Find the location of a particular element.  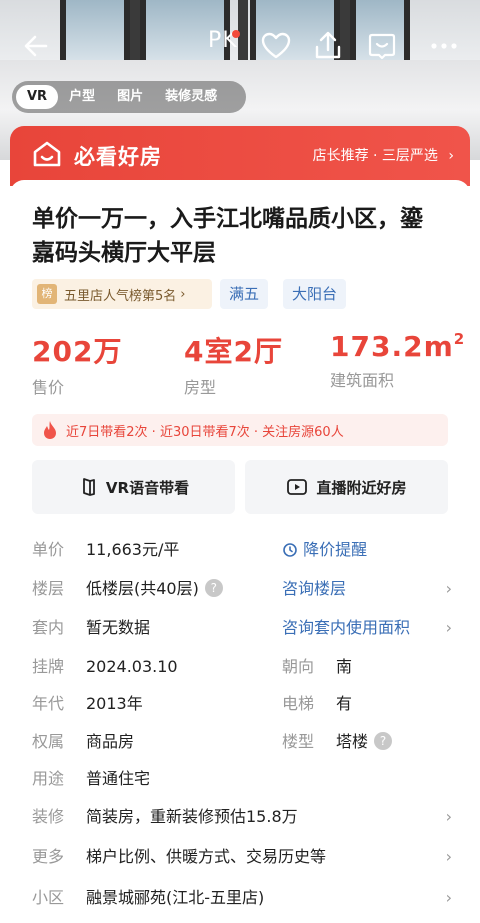

unit-price-value: 11,663元/平 is located at coordinates (133, 549).